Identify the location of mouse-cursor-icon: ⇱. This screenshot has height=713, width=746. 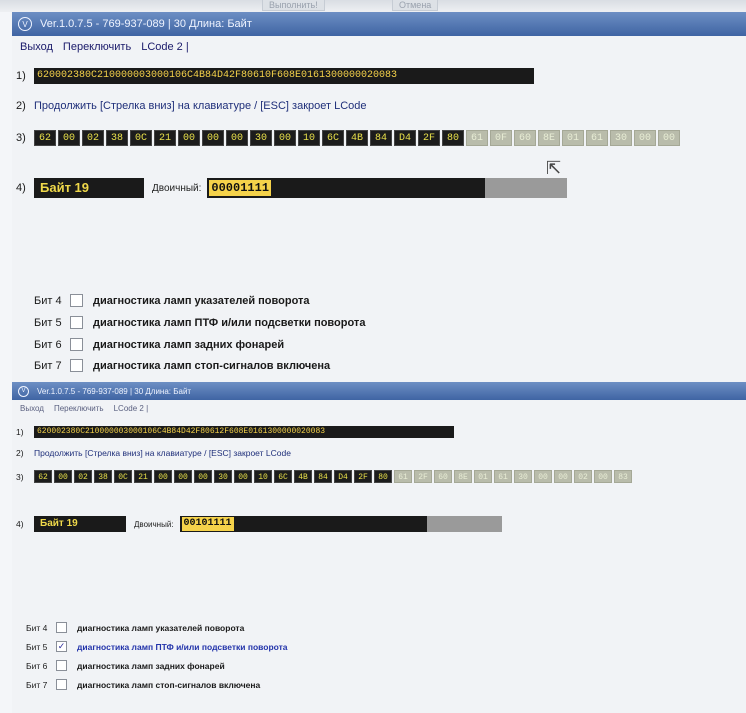
(554, 168).